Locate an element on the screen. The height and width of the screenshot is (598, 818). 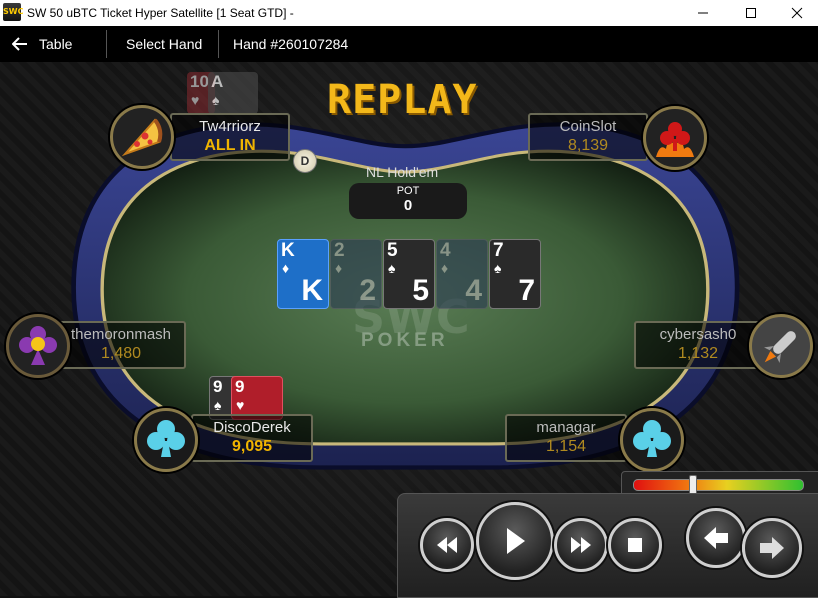
fast-forward-button is located at coordinates (581, 545).